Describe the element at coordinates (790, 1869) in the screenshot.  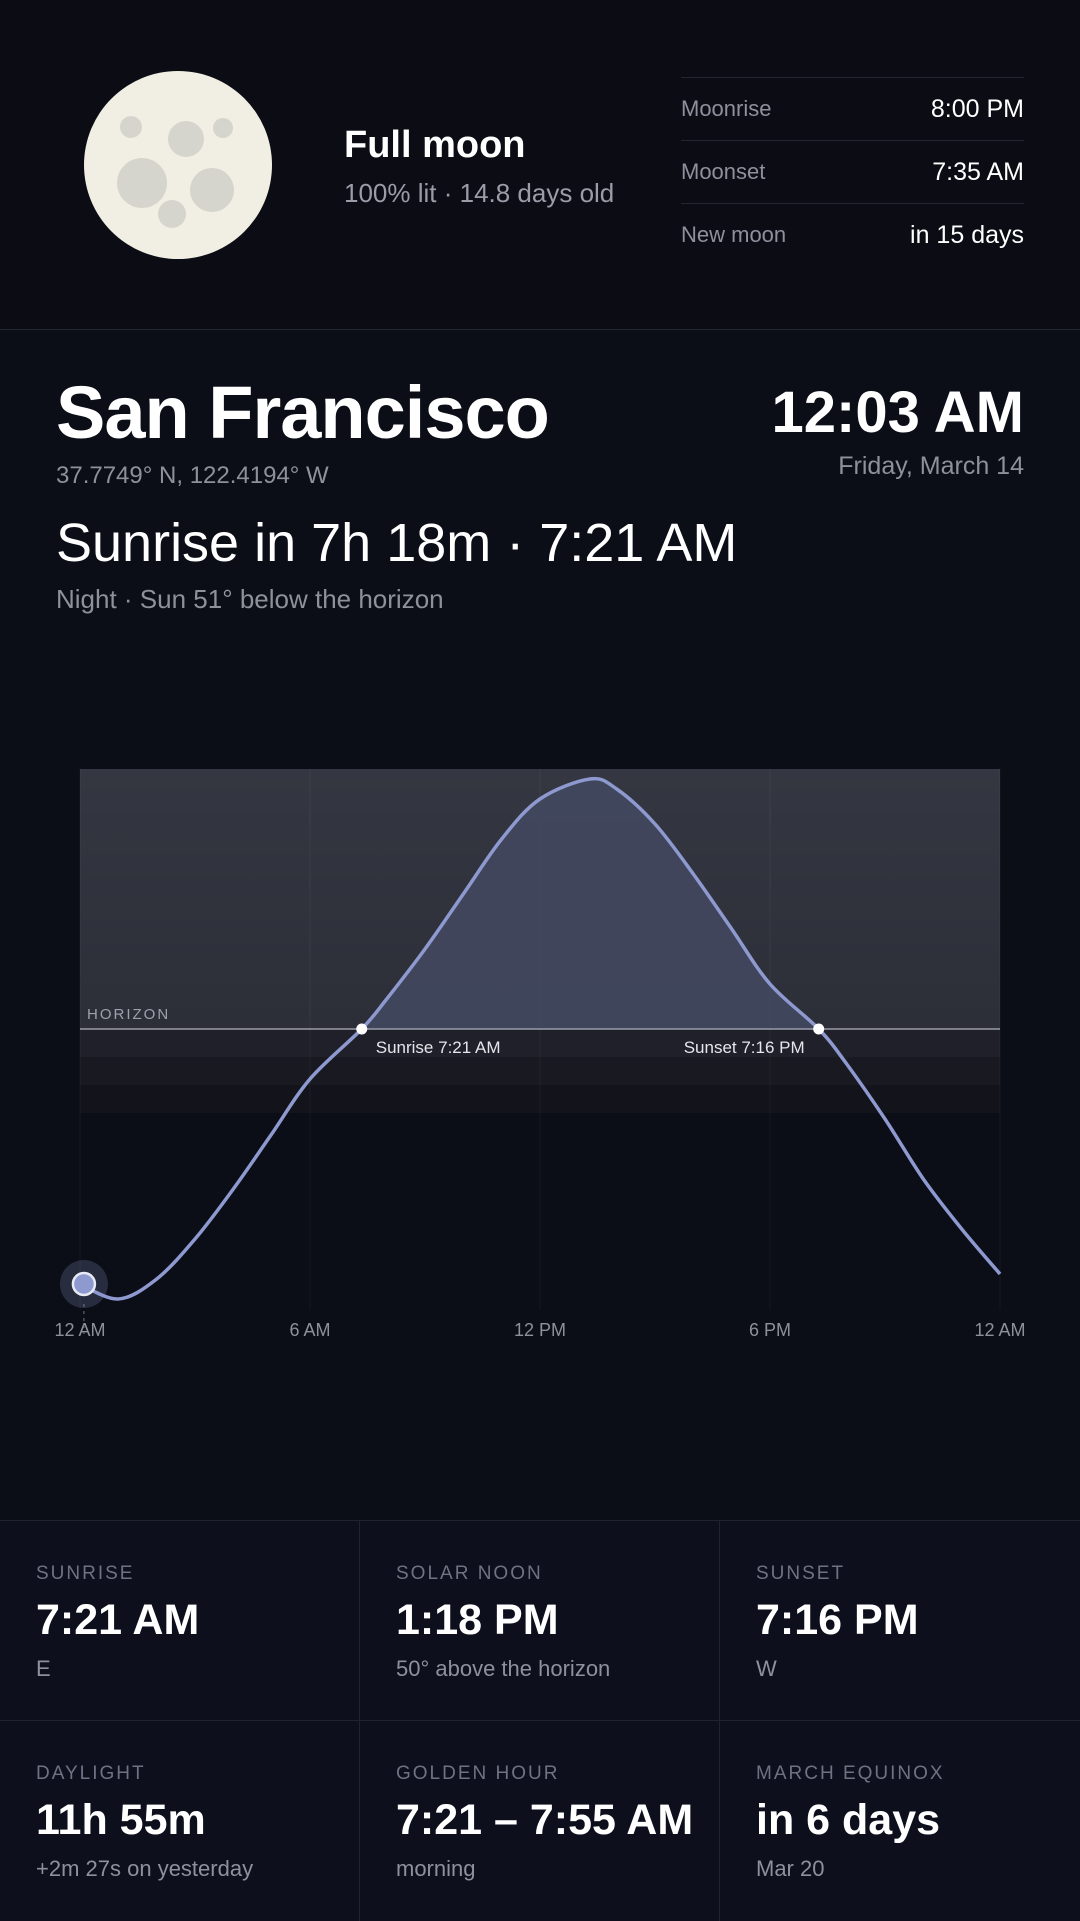
I see `stat-sub: Mar 20` at that location.